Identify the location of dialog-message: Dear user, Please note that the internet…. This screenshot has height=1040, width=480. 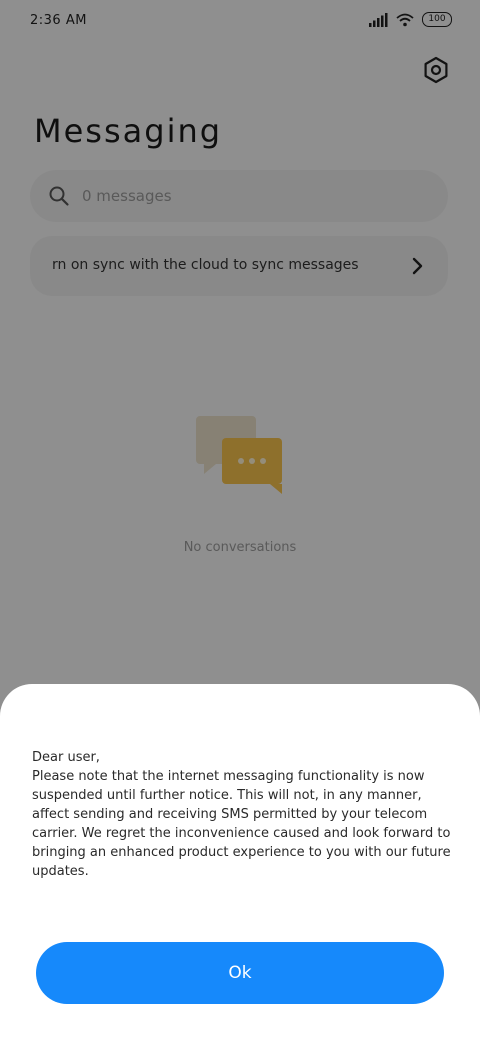
(246, 814).